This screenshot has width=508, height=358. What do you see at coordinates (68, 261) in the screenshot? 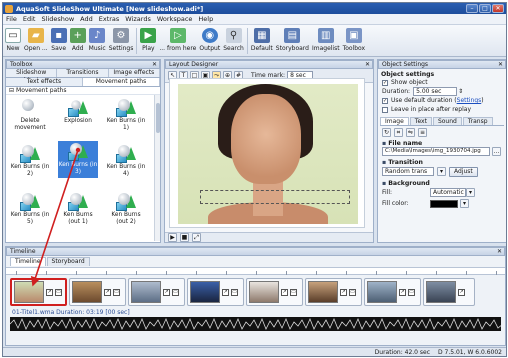
I see `tab-storyboard: Storyboard` at bounding box center [68, 261].